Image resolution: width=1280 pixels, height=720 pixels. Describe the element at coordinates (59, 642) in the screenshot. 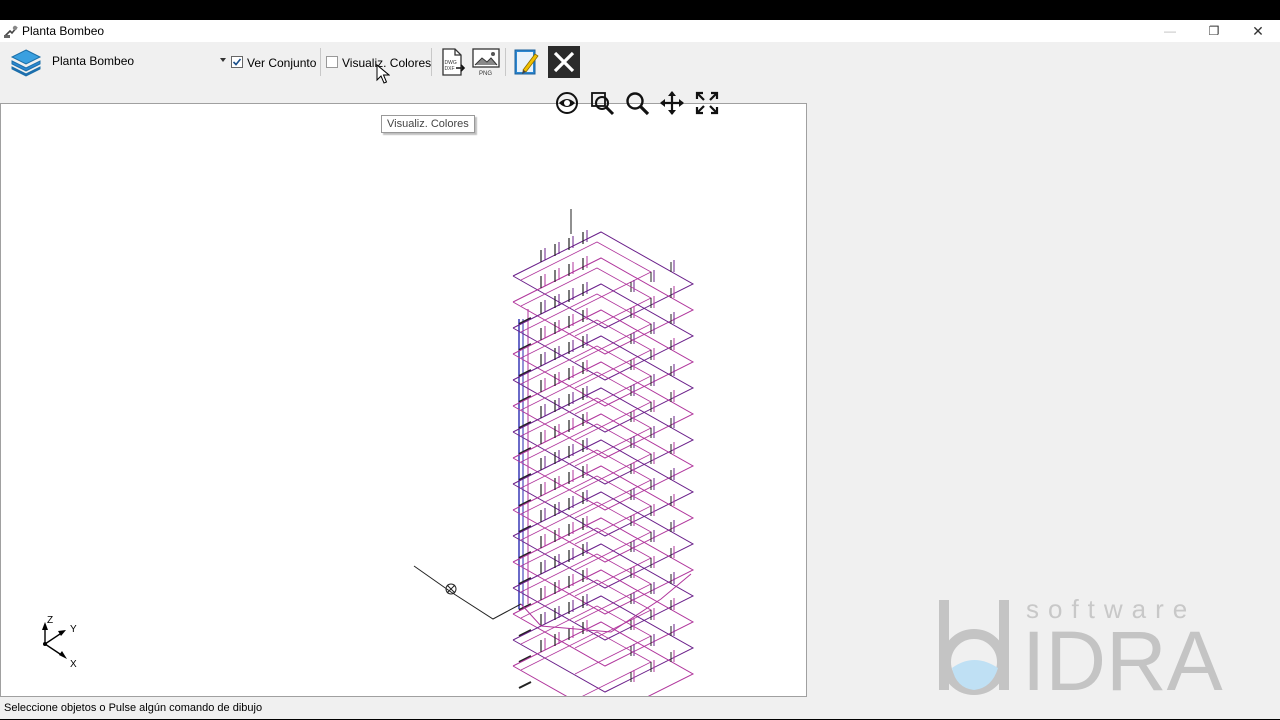

I see `axis-indicator: Z Y X` at that location.